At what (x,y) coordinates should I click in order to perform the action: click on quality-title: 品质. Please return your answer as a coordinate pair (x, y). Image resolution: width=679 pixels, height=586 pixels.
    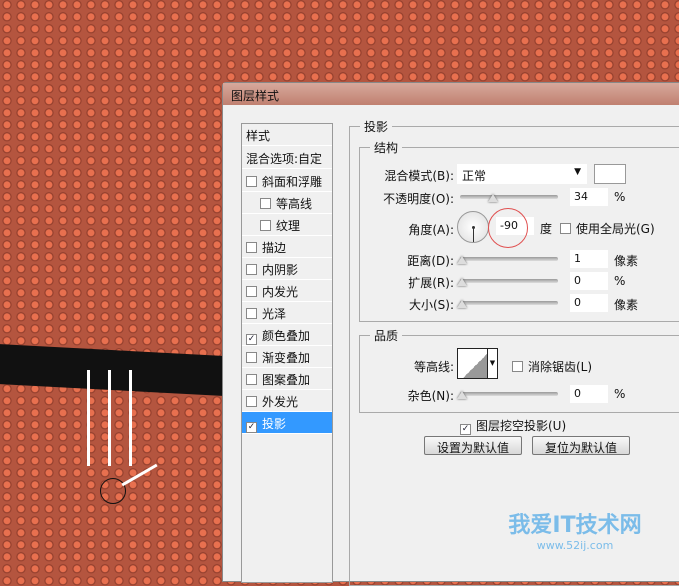
    Looking at the image, I should click on (386, 335).